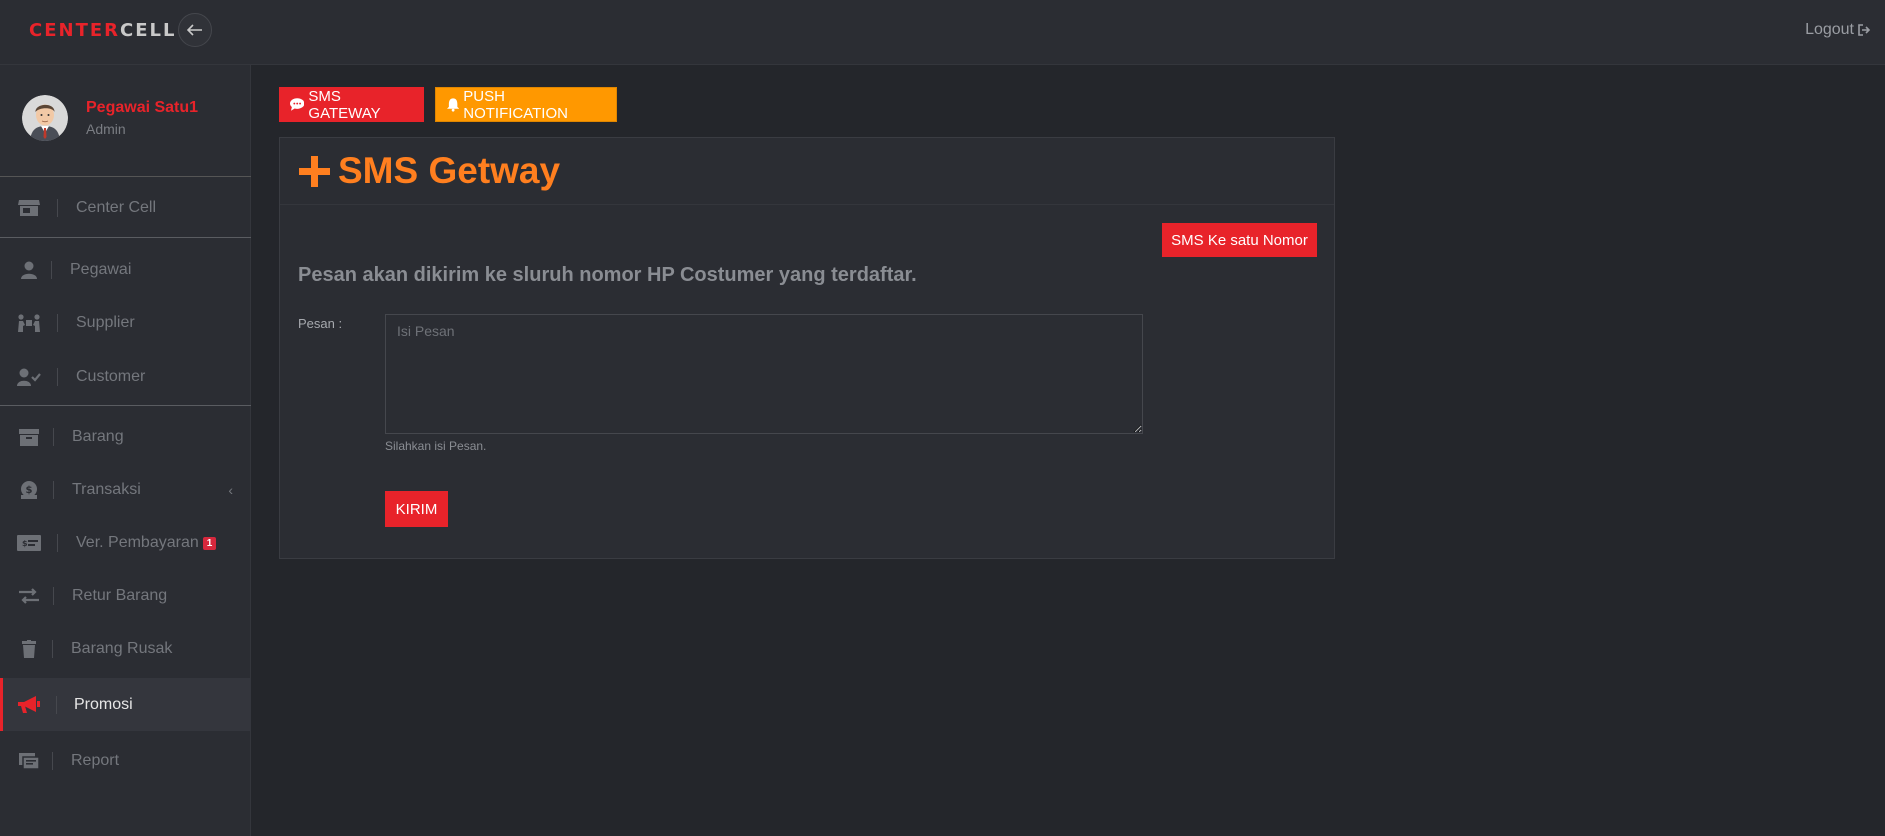  What do you see at coordinates (101, 269) in the screenshot?
I see `sidebar-item-label: Pegawai` at bounding box center [101, 269].